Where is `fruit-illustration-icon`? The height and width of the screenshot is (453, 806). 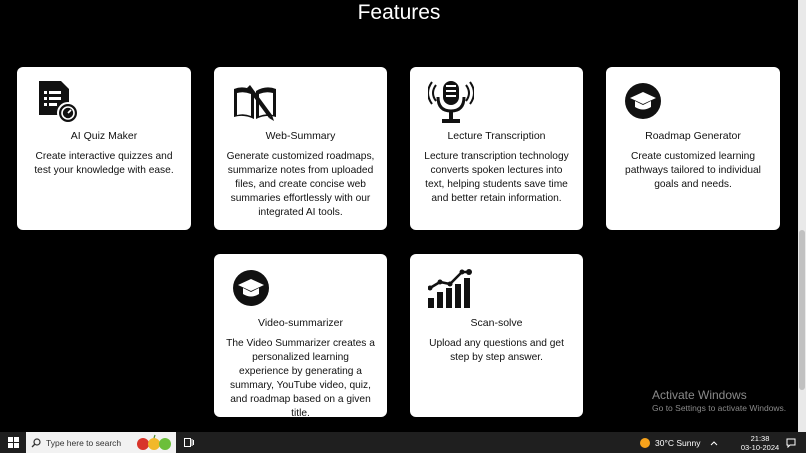 fruit-illustration-icon is located at coordinates (154, 442).